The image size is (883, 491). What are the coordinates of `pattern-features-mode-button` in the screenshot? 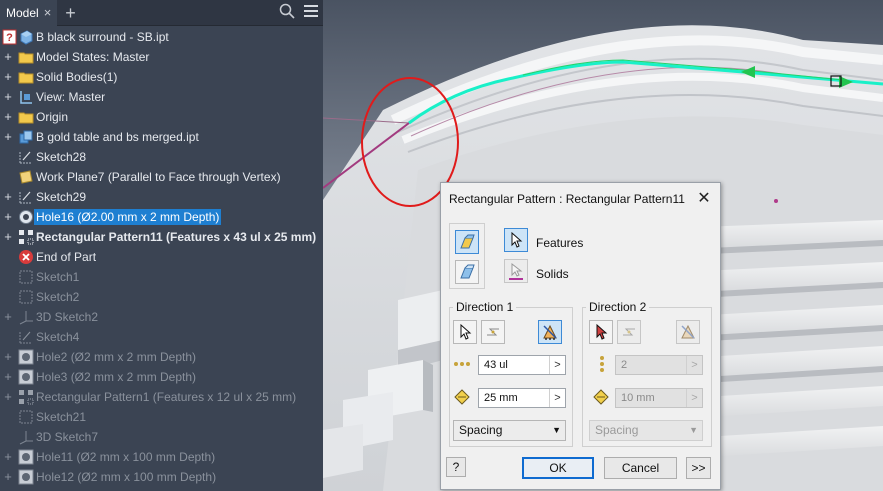 It's located at (467, 242).